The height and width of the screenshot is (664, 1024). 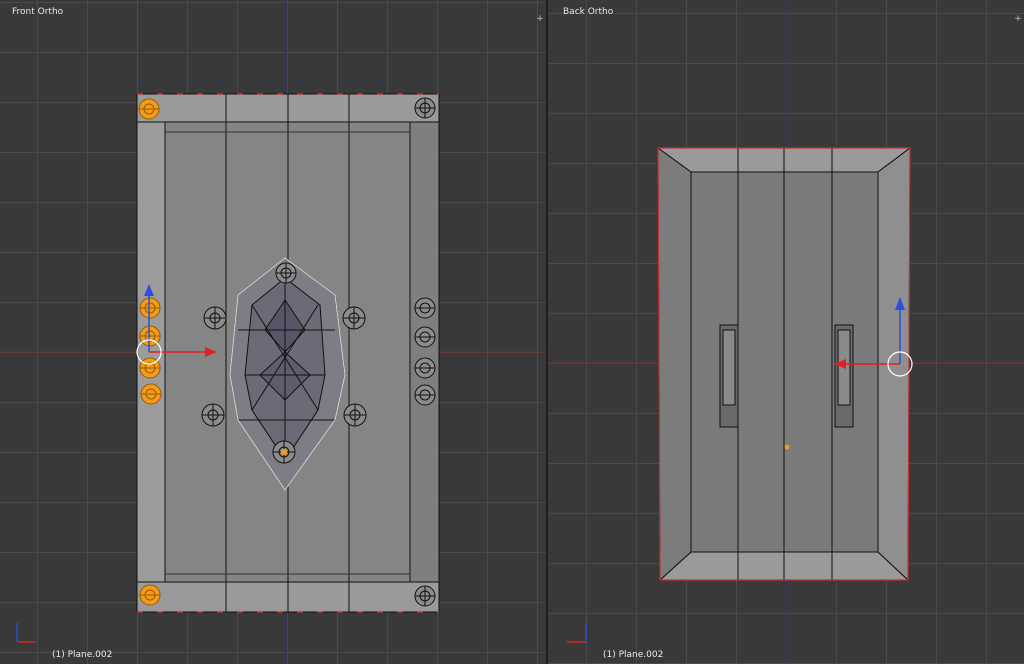 What do you see at coordinates (588, 12) in the screenshot?
I see `viewport-title: Back Ortho` at bounding box center [588, 12].